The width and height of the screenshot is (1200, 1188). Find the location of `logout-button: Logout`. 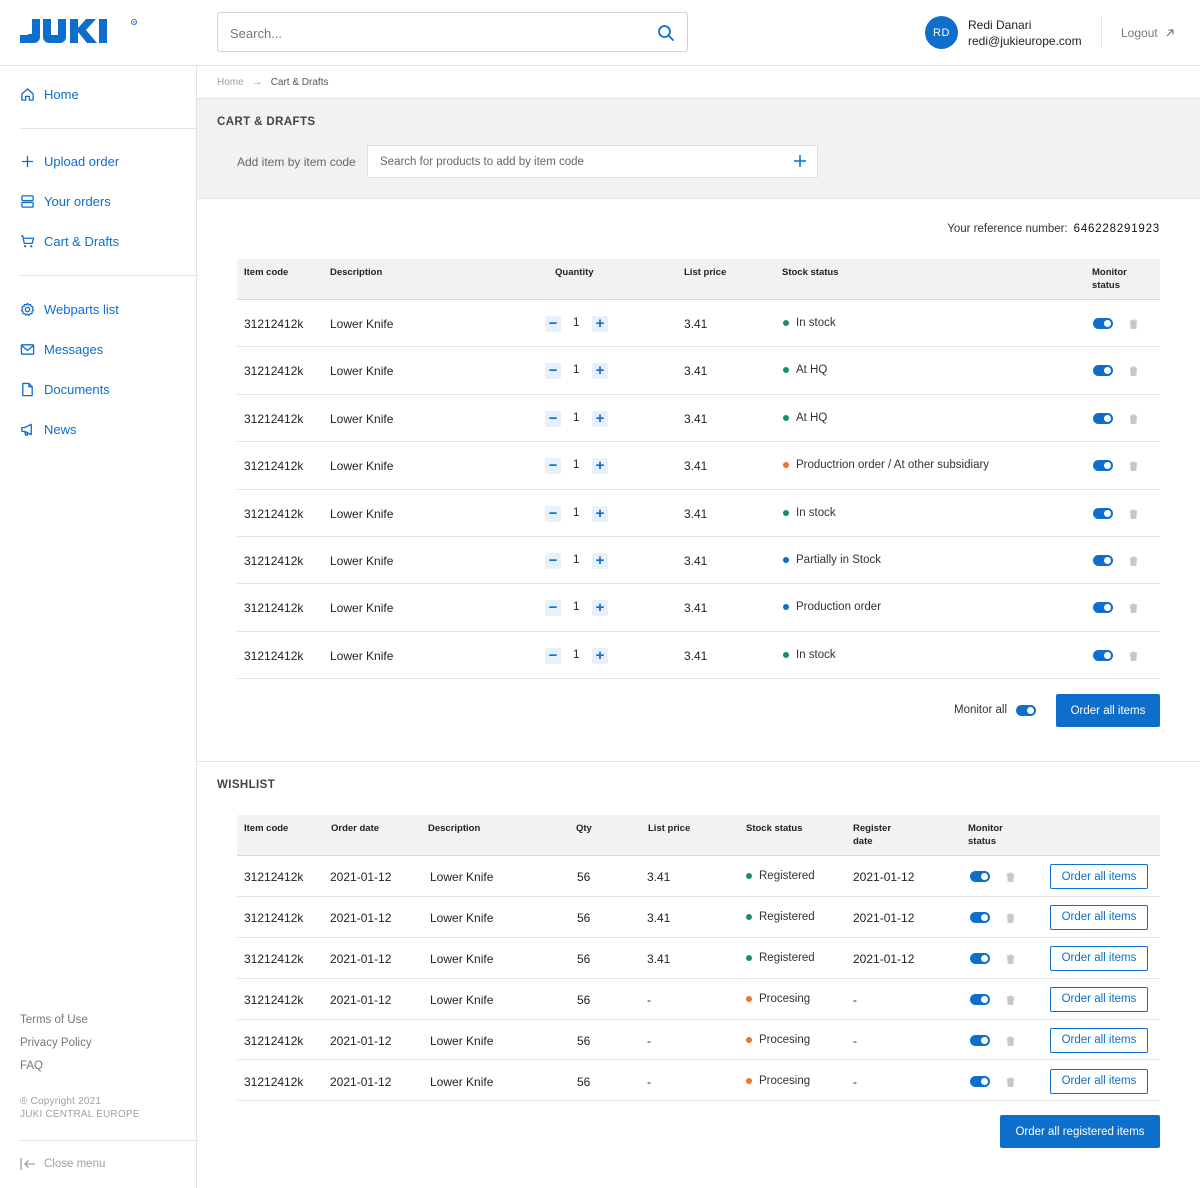

logout-button: Logout is located at coordinates (1147, 33).